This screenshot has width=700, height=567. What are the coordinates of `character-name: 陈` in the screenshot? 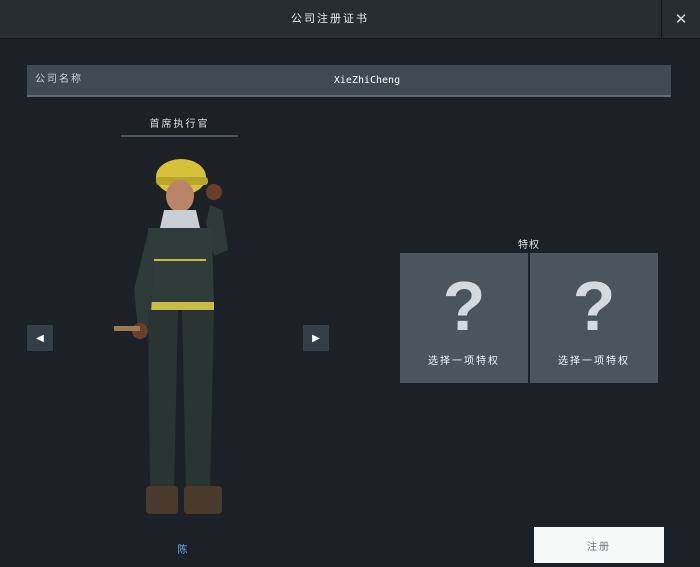 It's located at (182, 550).